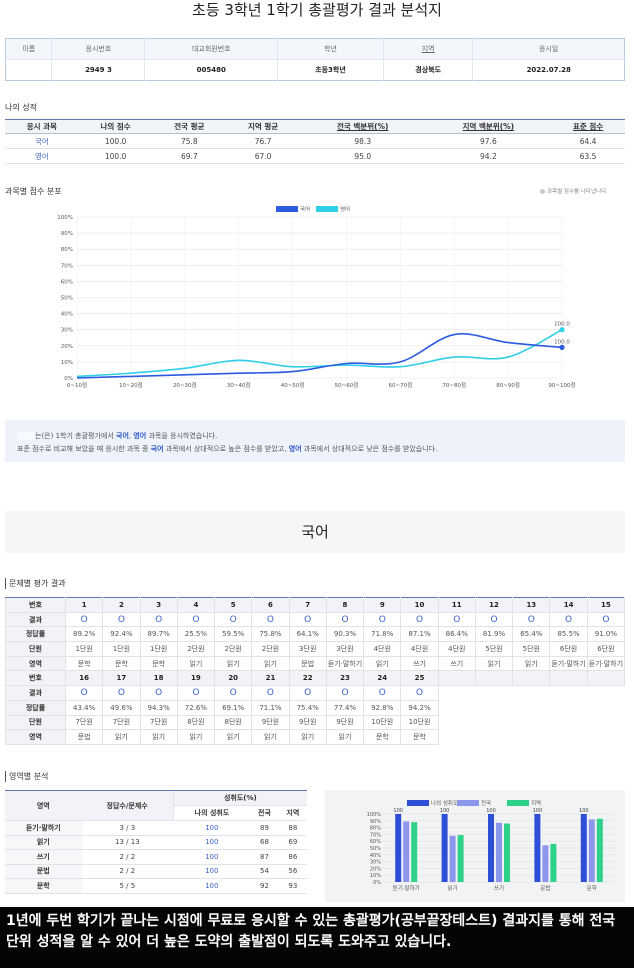 The width and height of the screenshot is (634, 968). I want to click on legend-label: 영어, so click(345, 209).